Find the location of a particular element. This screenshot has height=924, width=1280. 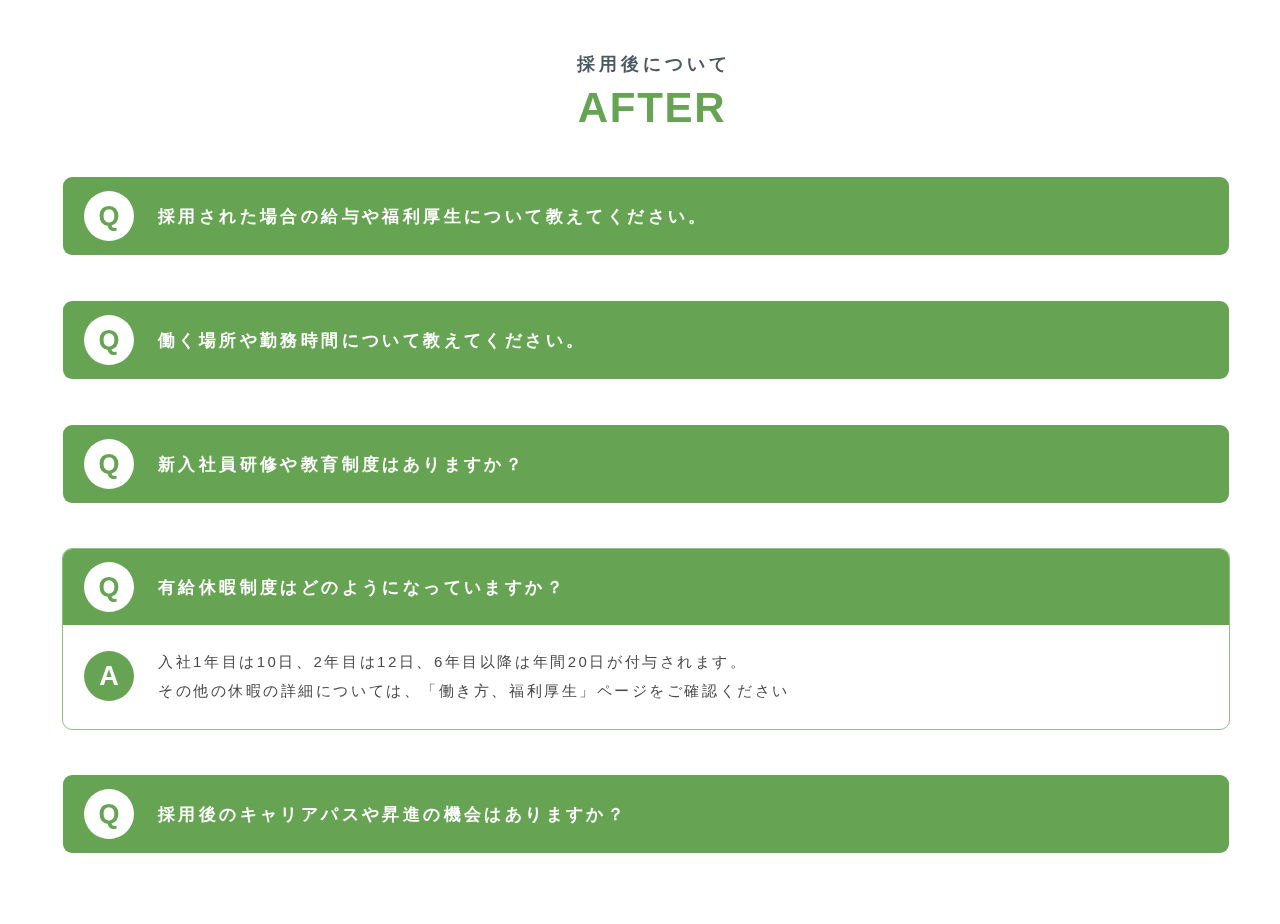

faq-question: Q 有給休暇制度はどのようになっていますか？ is located at coordinates (646, 587).